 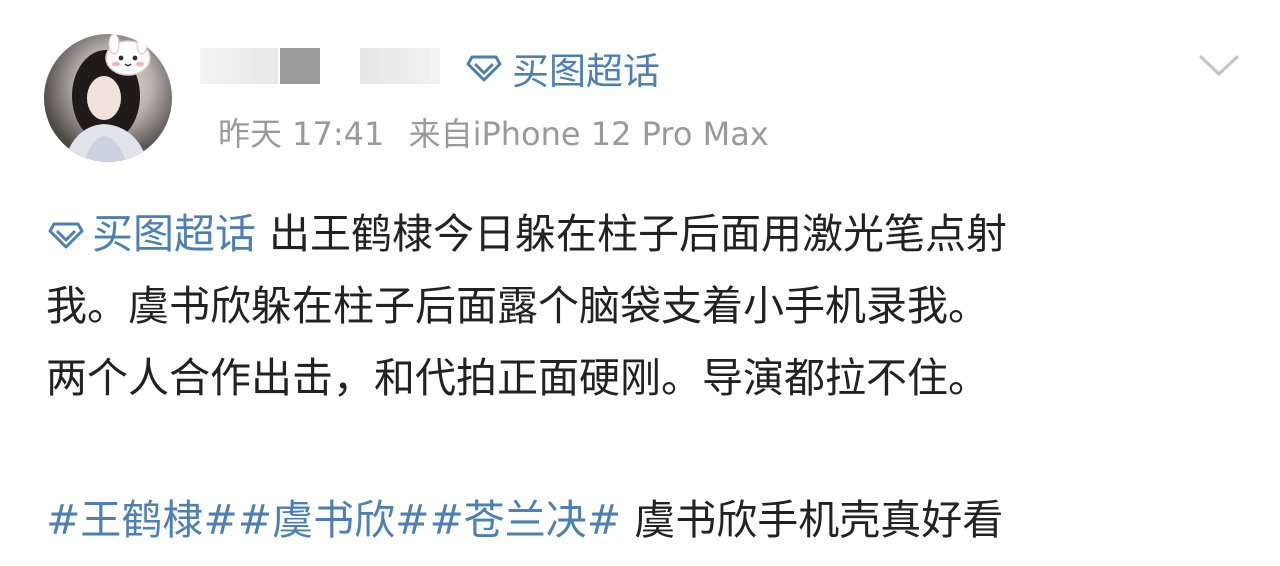 What do you see at coordinates (819, 520) in the screenshot?
I see `hashtag-tail-text: 虞书欣手机壳真好看` at bounding box center [819, 520].